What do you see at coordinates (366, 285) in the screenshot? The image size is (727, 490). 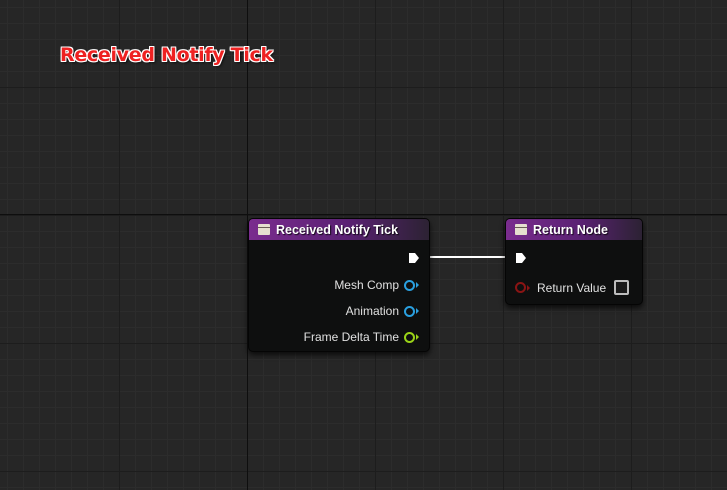 I see `pin-label-mesh-comp: Mesh Comp` at bounding box center [366, 285].